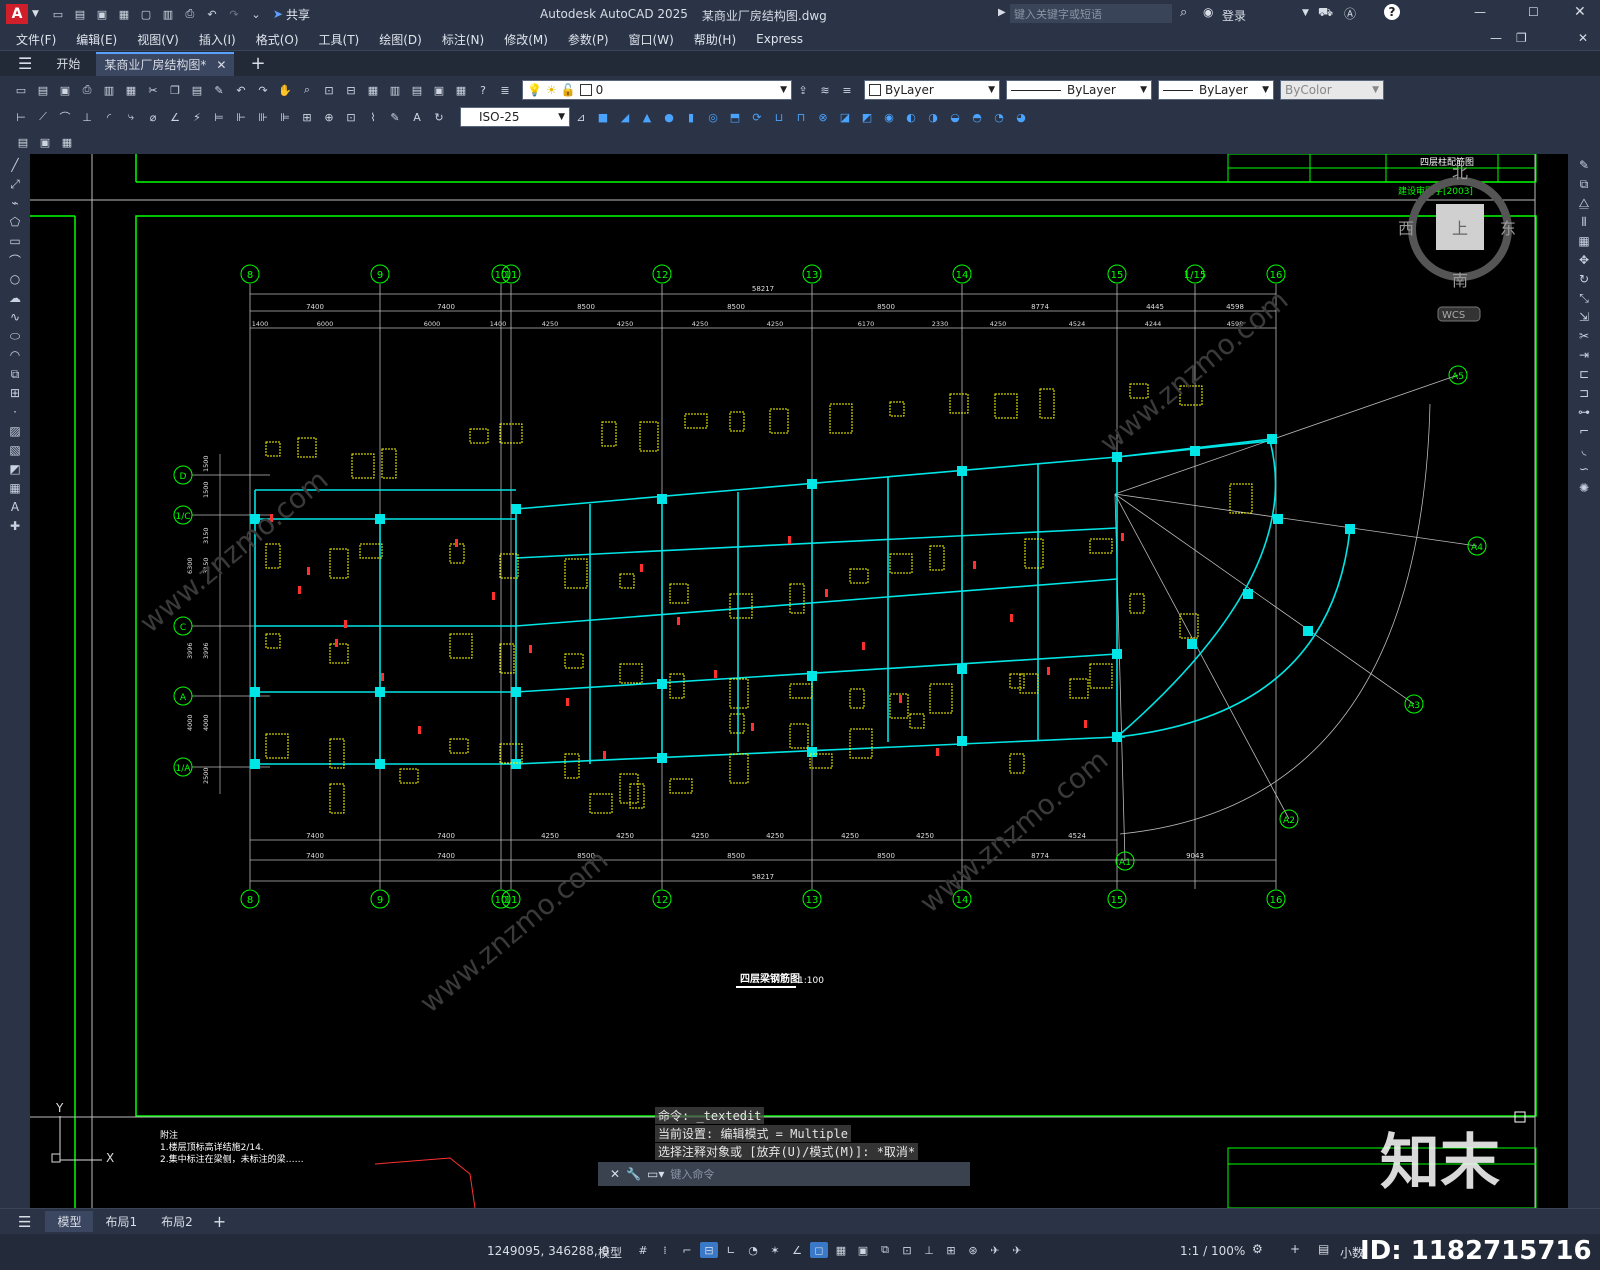 The image size is (1600, 1270). What do you see at coordinates (15, 222) in the screenshot?
I see `polygon-icon: ⬠` at bounding box center [15, 222].